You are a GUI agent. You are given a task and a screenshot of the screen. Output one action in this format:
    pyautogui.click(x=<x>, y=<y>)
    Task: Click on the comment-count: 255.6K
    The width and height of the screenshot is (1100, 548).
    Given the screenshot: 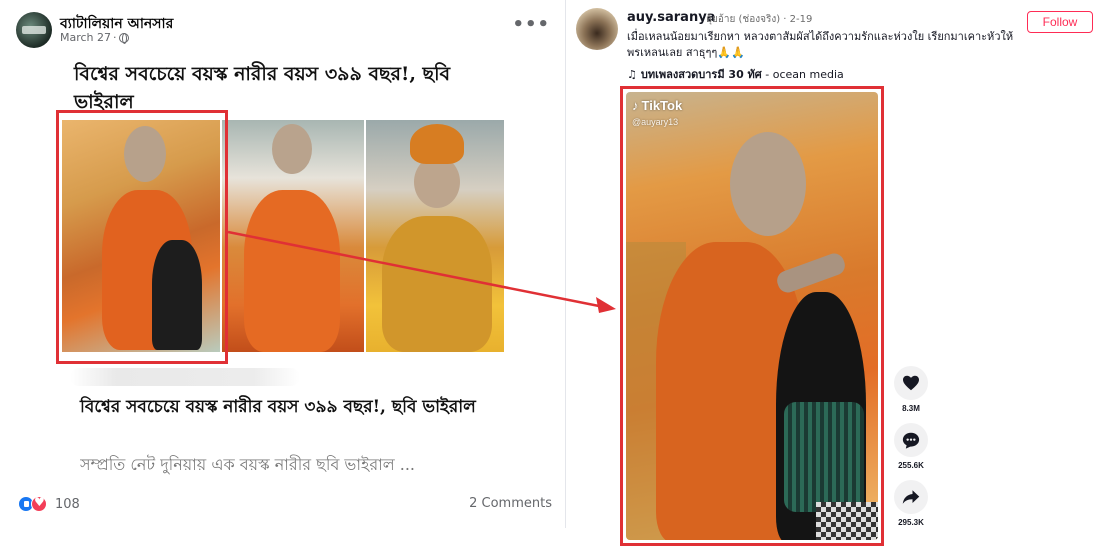 What is the action you would take?
    pyautogui.click(x=911, y=465)
    